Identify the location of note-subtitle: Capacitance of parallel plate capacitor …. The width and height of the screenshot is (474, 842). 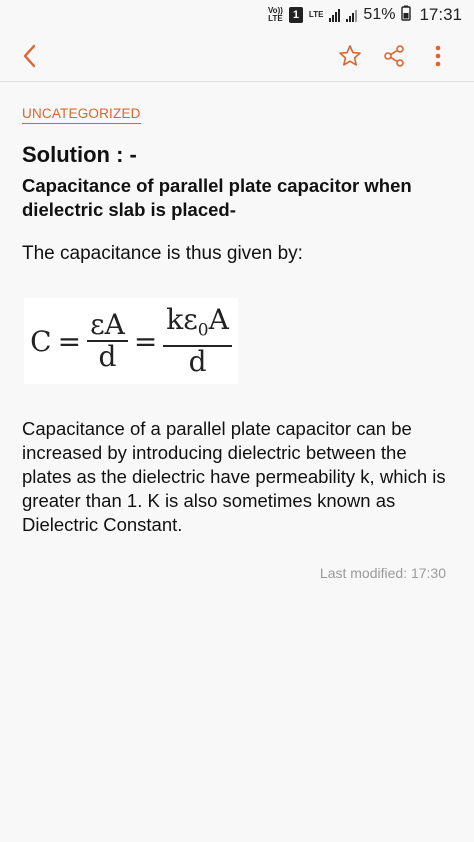
(217, 197).